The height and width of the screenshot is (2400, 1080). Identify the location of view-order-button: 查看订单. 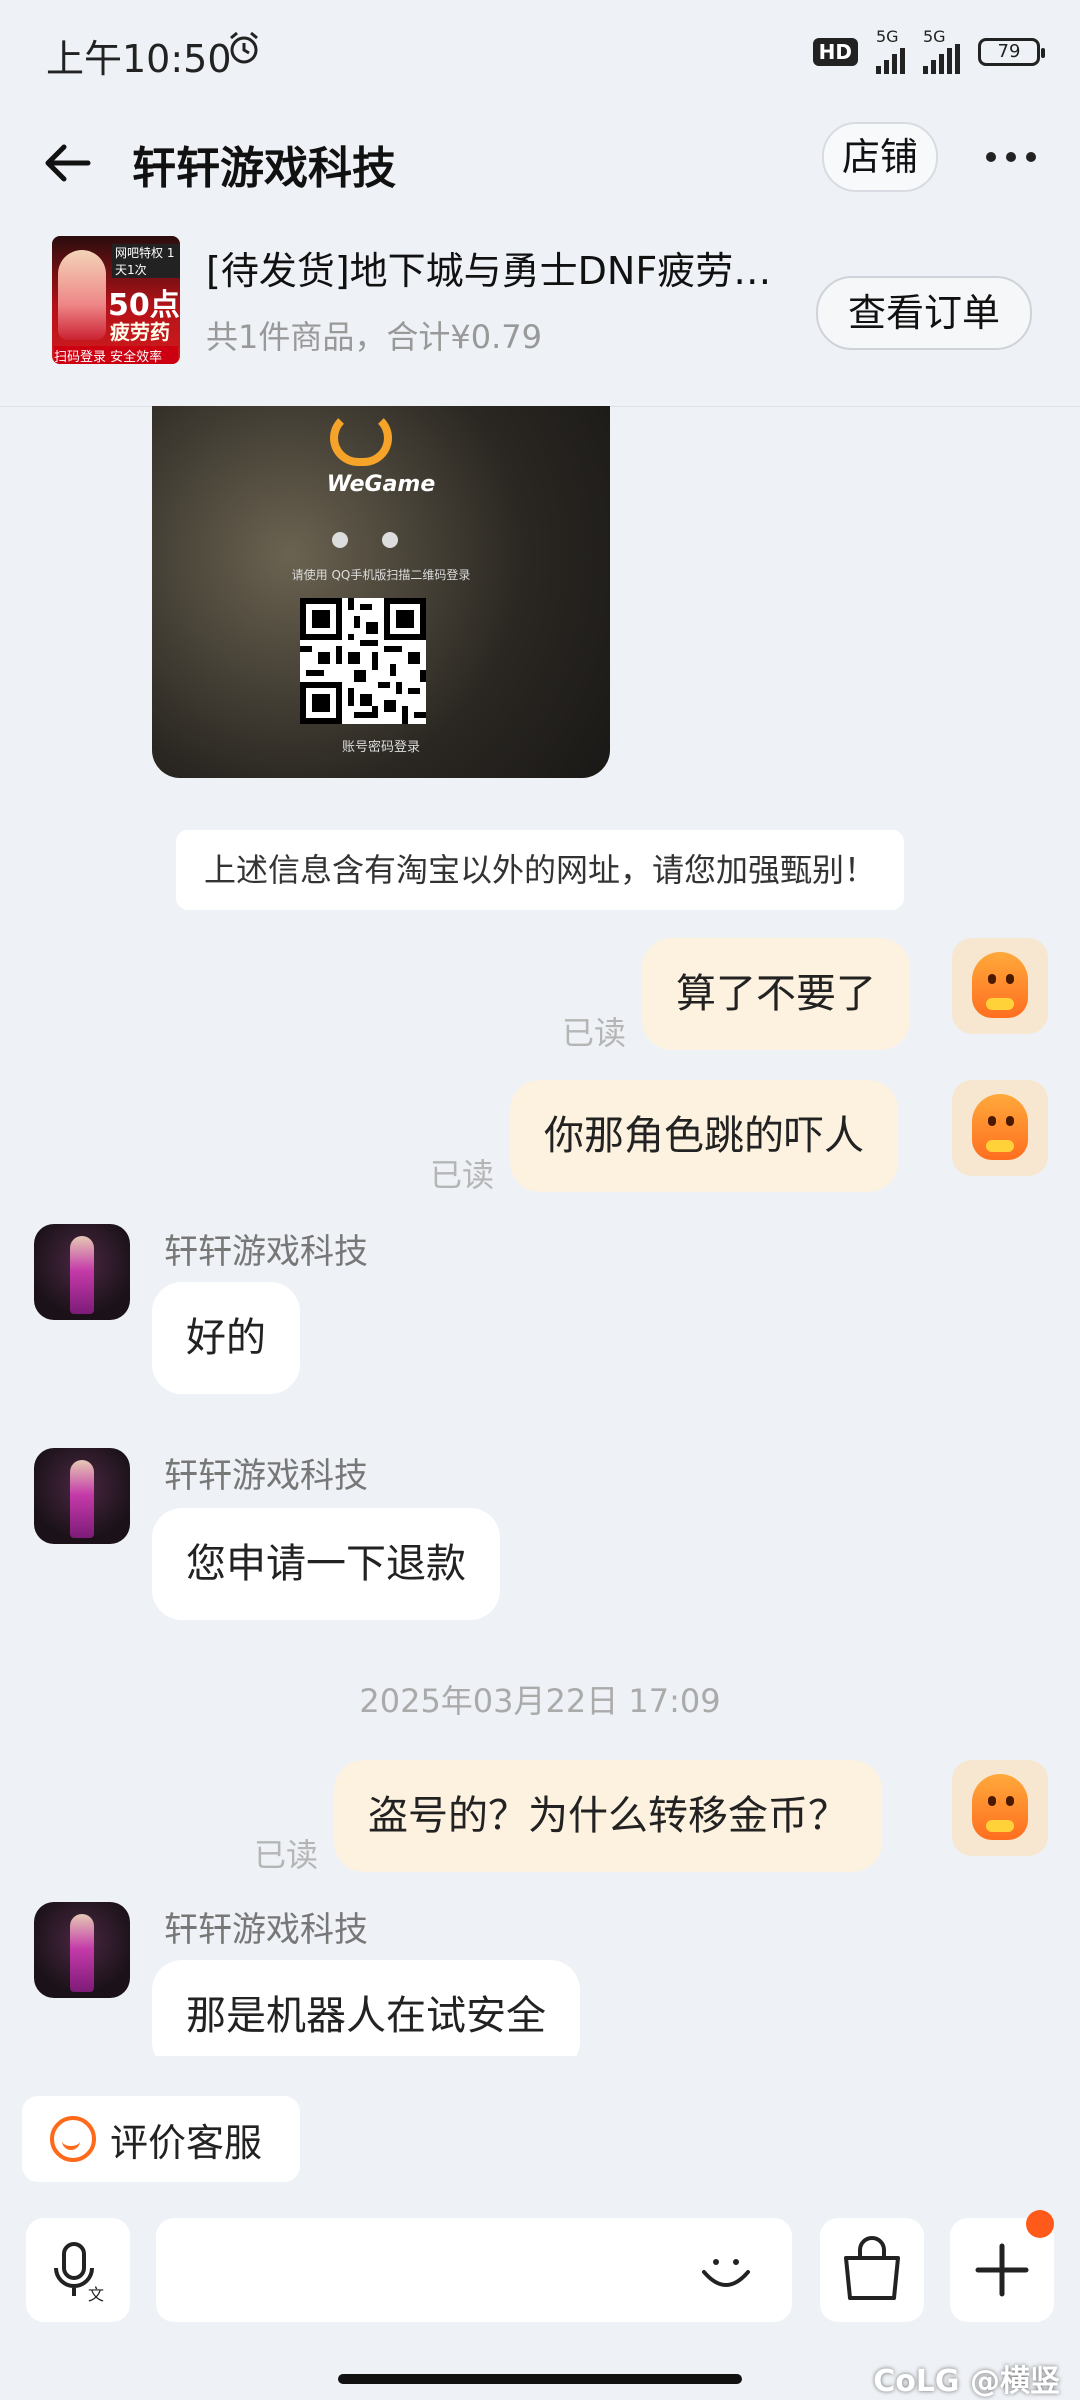
(924, 313).